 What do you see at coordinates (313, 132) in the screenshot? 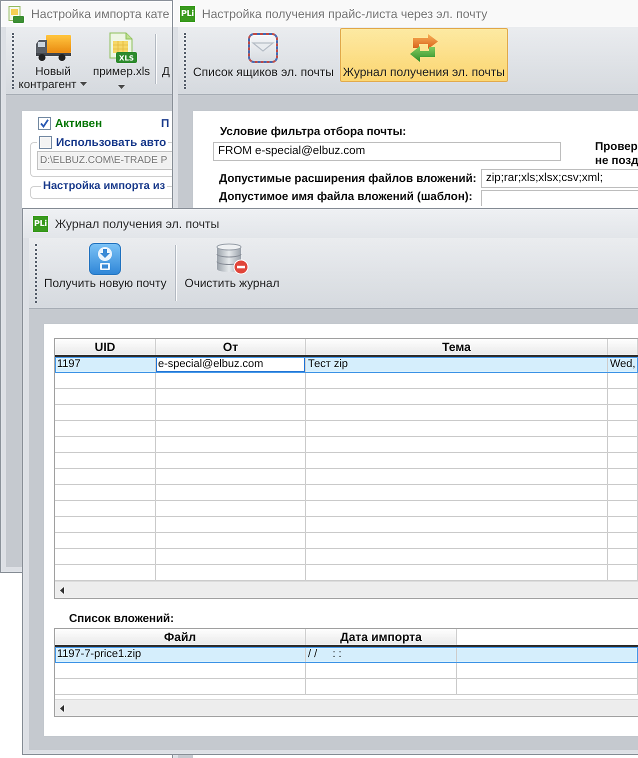
I see `field-label: Условие фильтра отбора почты:` at bounding box center [313, 132].